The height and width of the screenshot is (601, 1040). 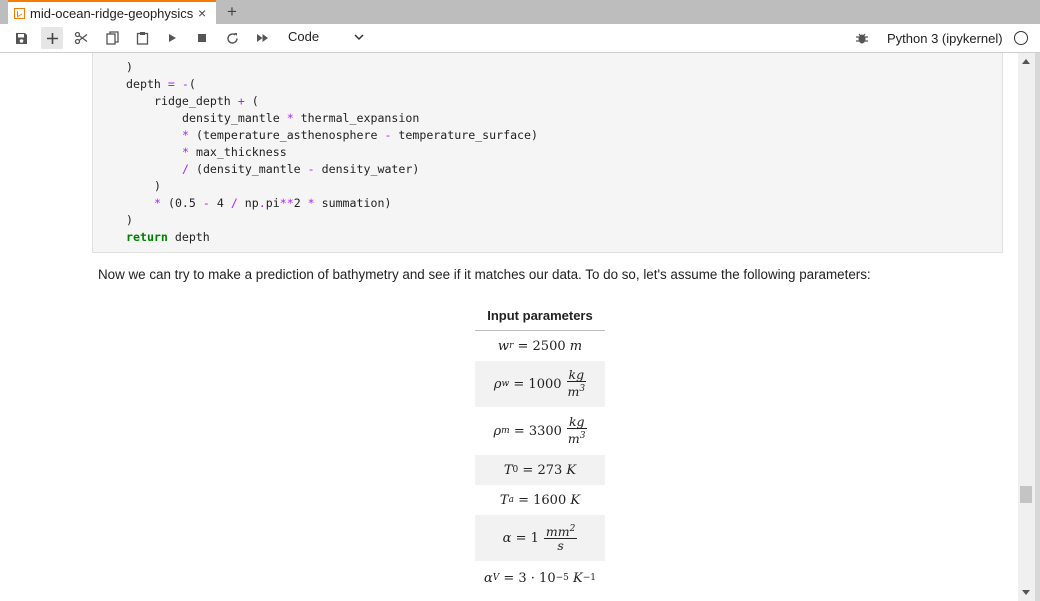 I want to click on clipboard-icon, so click(x=142, y=38).